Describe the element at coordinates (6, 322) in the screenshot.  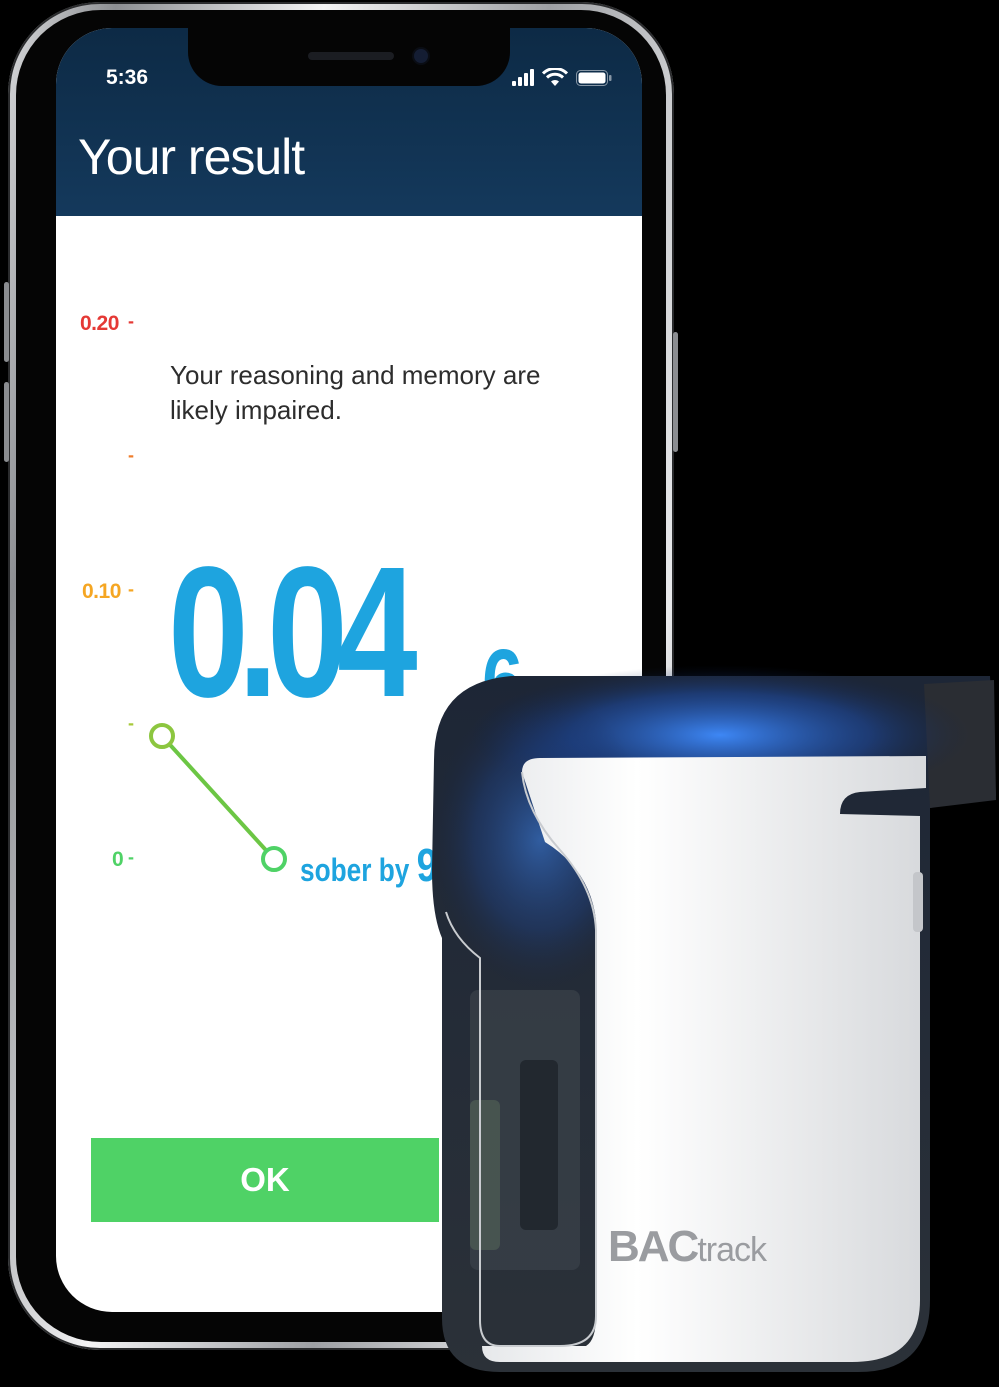
I see `volume-up-button` at that location.